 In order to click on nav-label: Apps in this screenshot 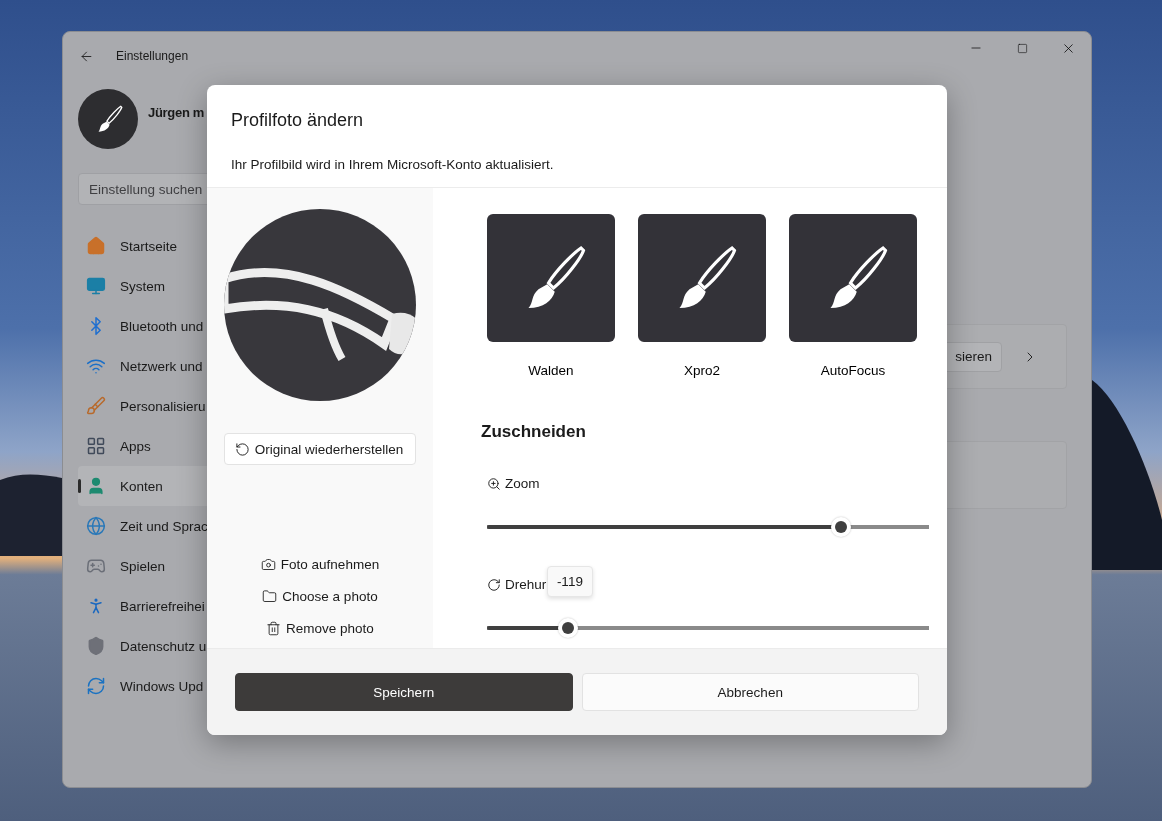, I will do `click(135, 446)`.